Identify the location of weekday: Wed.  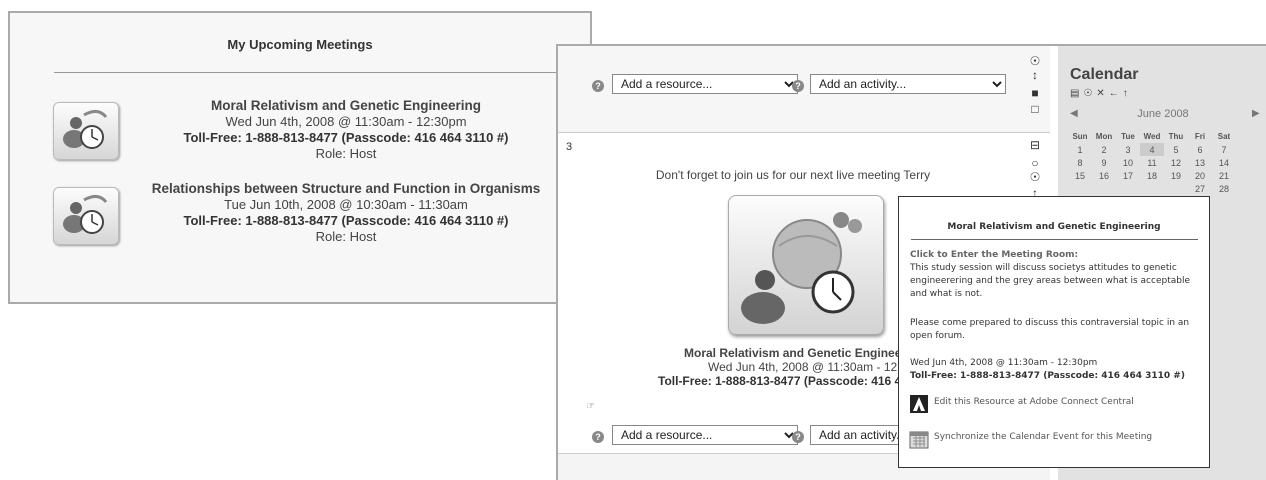
(1152, 136).